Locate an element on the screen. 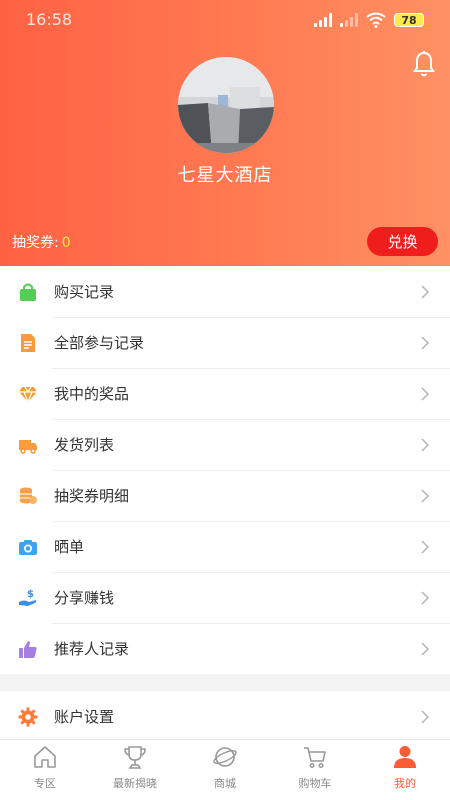 The height and width of the screenshot is (800, 450). battery-icon: 78 is located at coordinates (409, 20).